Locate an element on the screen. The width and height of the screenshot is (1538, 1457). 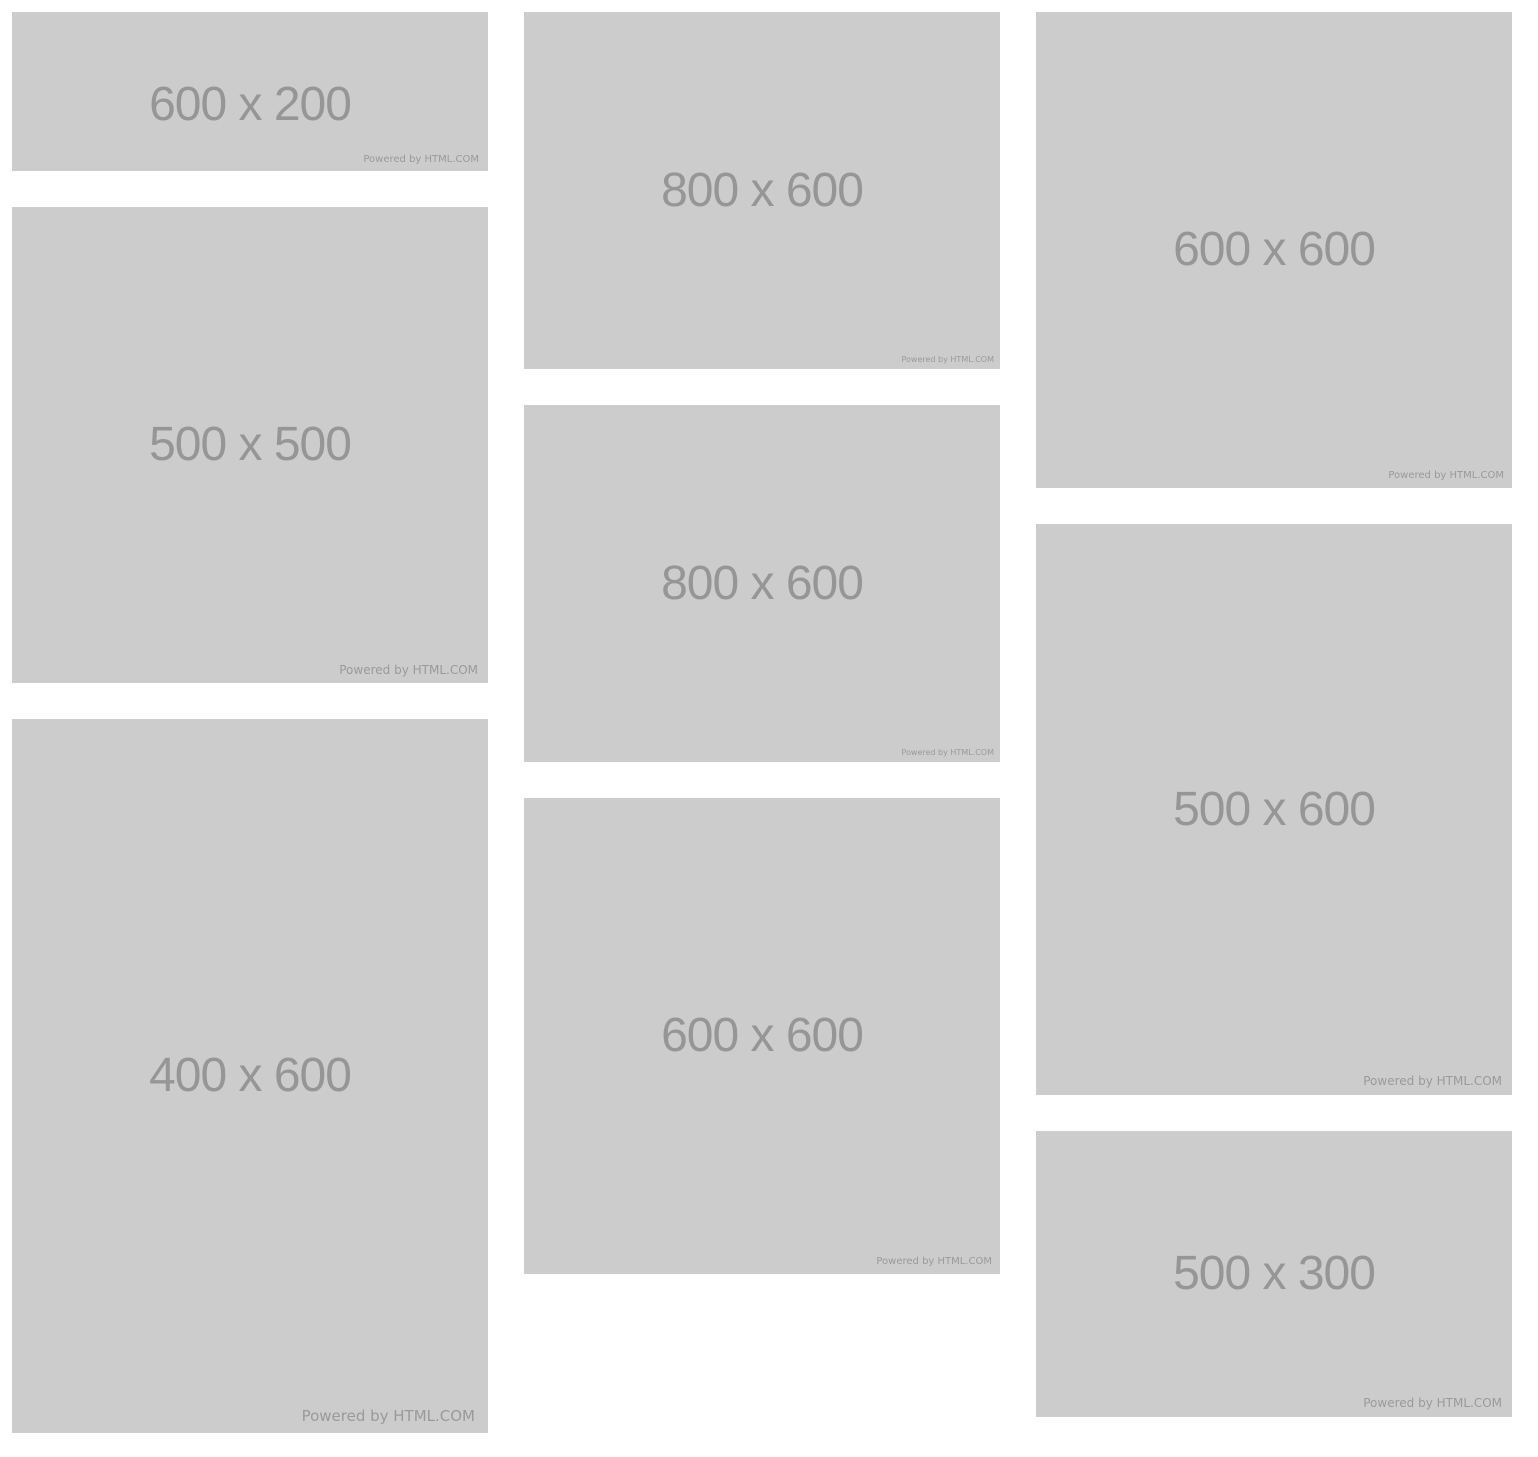
placeholder-image: 500 x 600 Powered by HTML.COM is located at coordinates (1274, 809).